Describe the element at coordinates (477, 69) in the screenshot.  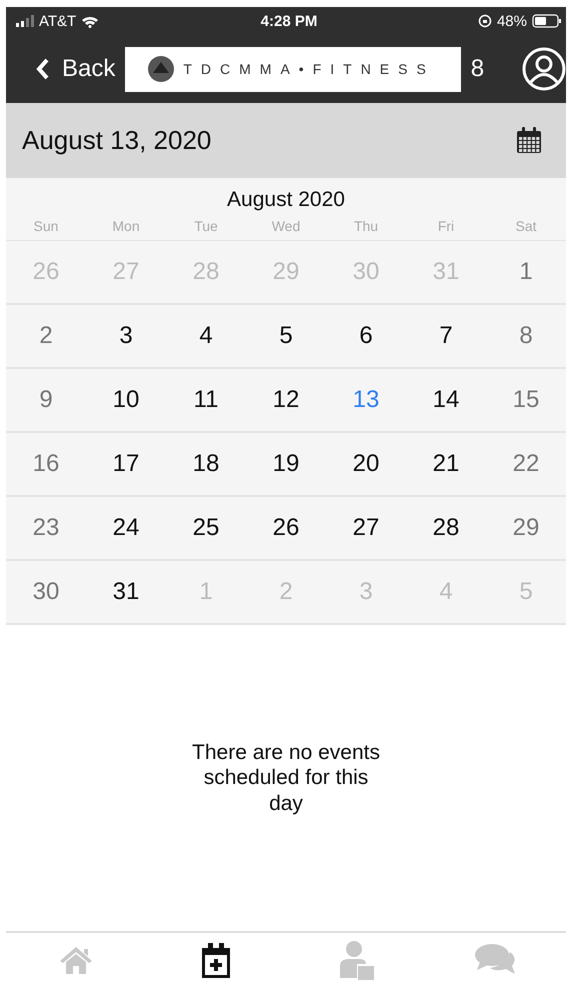
I see `count-label: 8` at that location.